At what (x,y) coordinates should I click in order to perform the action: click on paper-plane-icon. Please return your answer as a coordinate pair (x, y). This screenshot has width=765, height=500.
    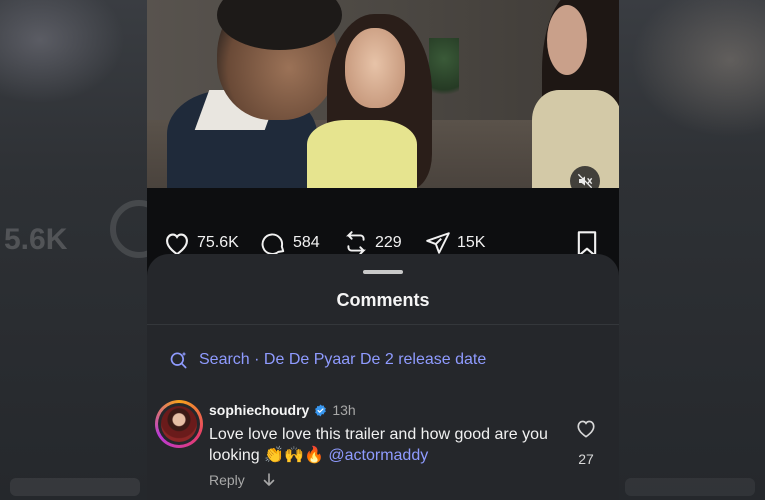
    Looking at the image, I should click on (438, 243).